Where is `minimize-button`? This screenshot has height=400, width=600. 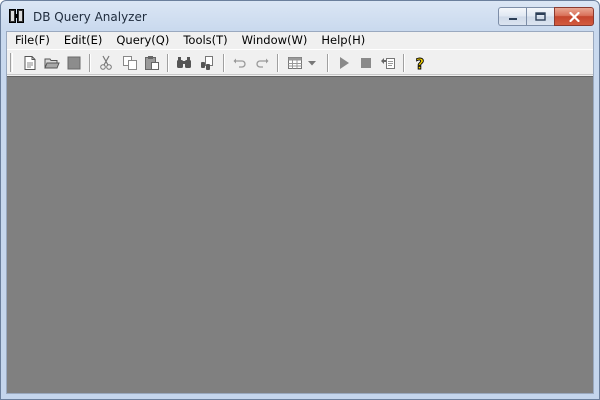 minimize-button is located at coordinates (512, 16).